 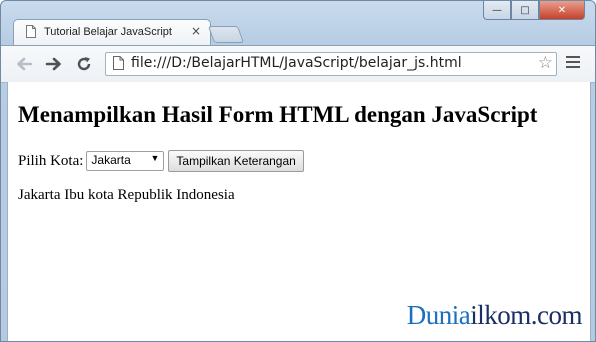 What do you see at coordinates (236, 161) in the screenshot?
I see `show-description-button: Tampilkan Keterangan` at bounding box center [236, 161].